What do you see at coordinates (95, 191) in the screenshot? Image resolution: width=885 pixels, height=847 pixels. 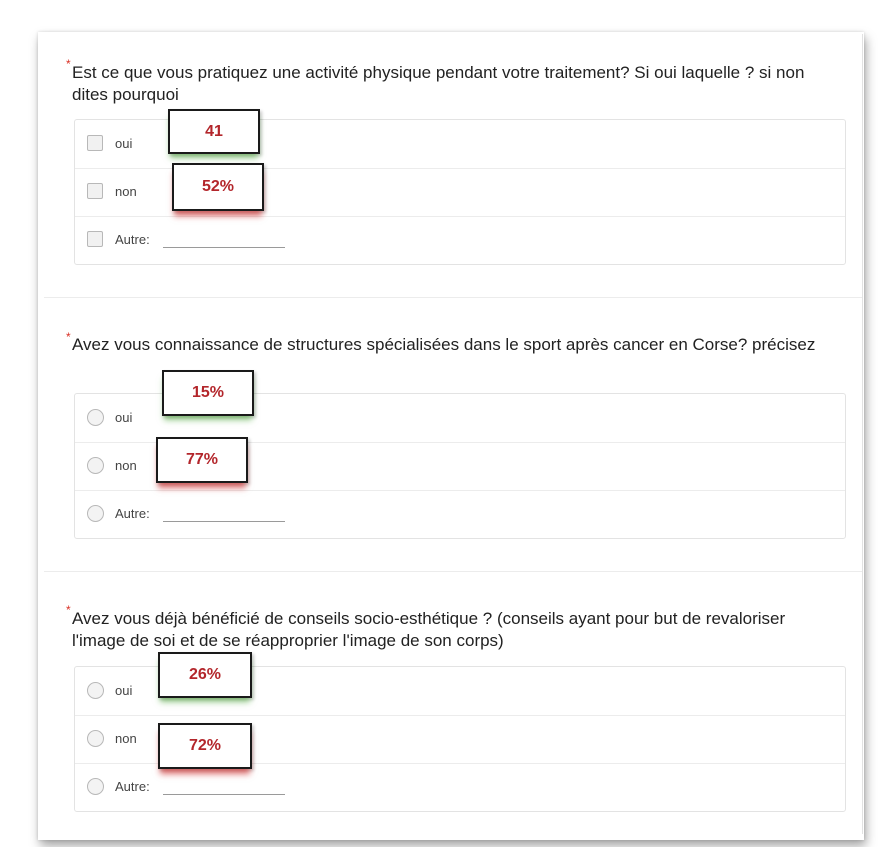 I see `checkbox-non` at bounding box center [95, 191].